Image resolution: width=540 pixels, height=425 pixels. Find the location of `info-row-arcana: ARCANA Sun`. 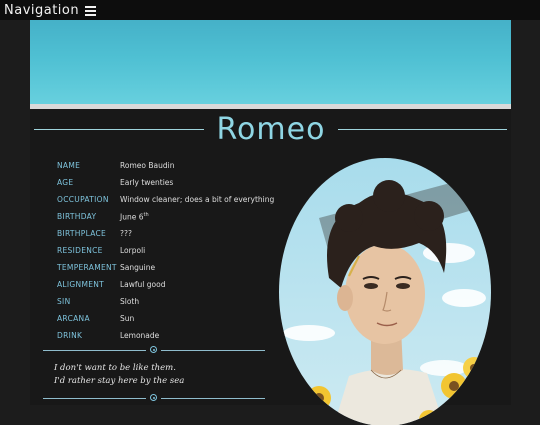

info-row-arcana: ARCANA Sun is located at coordinates (177, 318).